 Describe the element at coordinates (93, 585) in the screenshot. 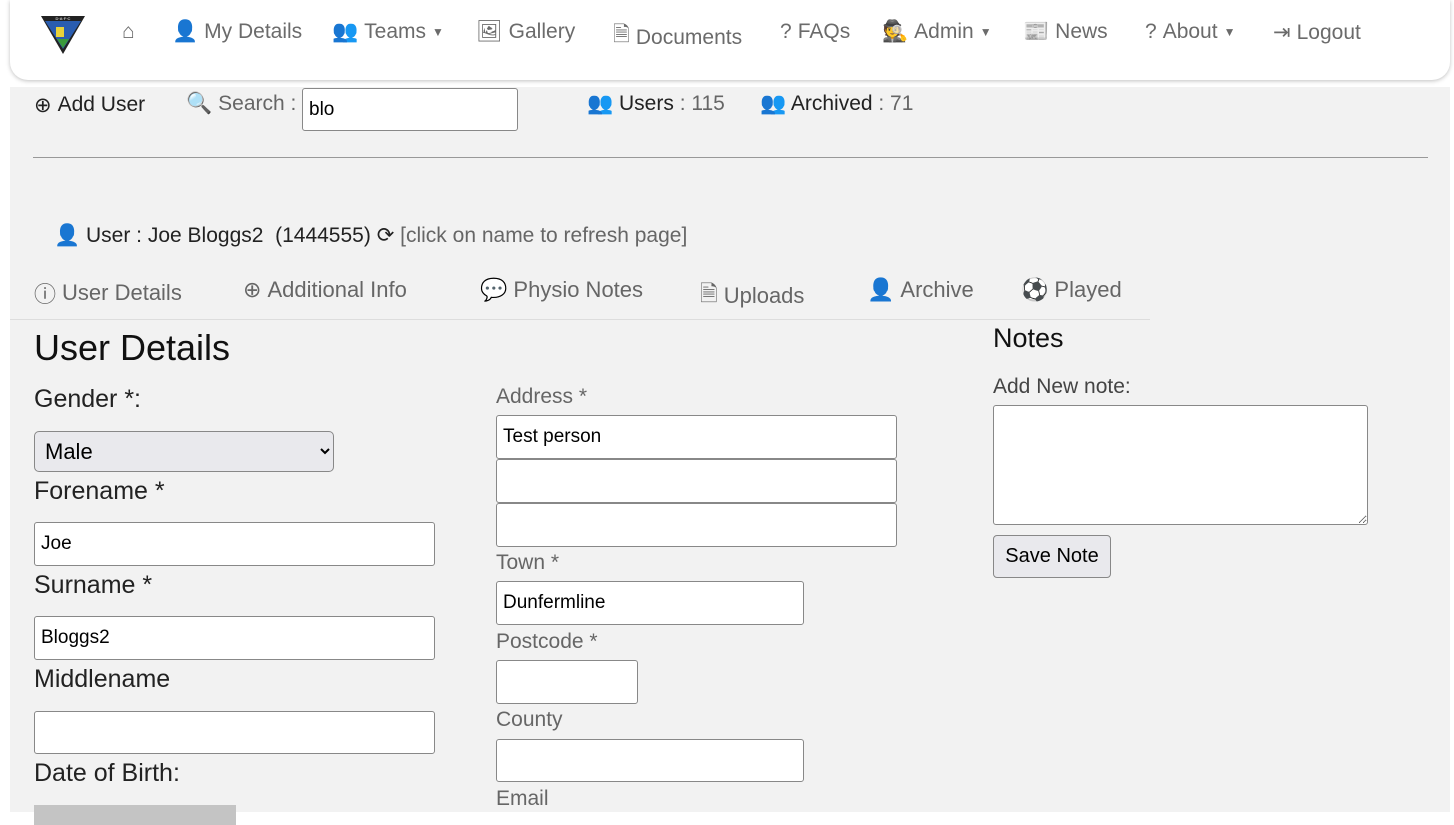

I see `surname-label: Surname *` at that location.